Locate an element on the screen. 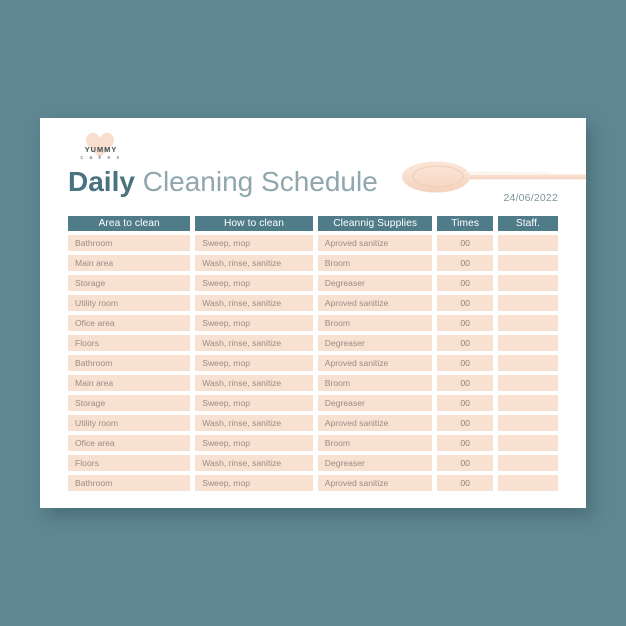 The height and width of the screenshot is (626, 626). column-header-area: Area to clean is located at coordinates (129, 223).